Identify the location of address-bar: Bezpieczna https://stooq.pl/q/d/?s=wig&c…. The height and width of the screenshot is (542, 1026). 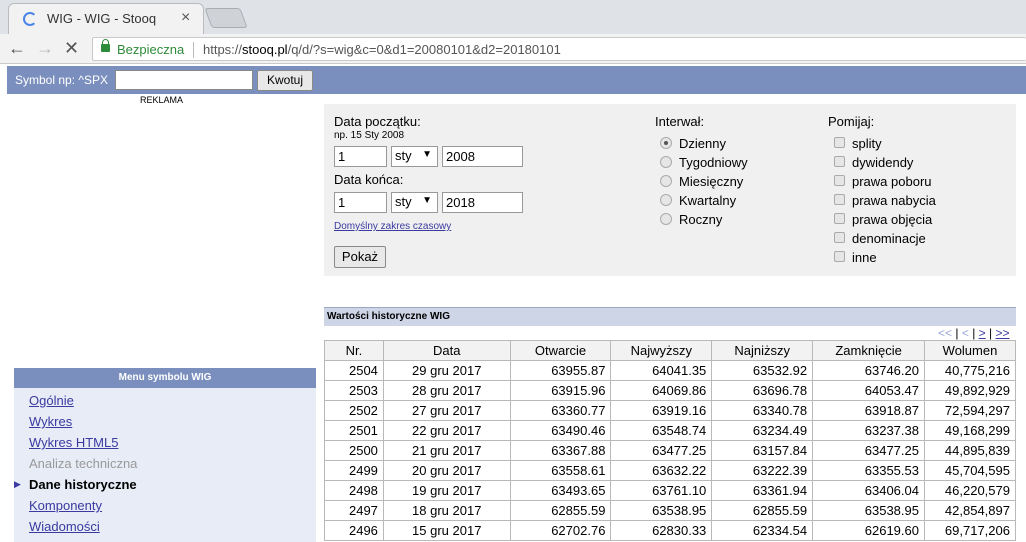
(559, 49).